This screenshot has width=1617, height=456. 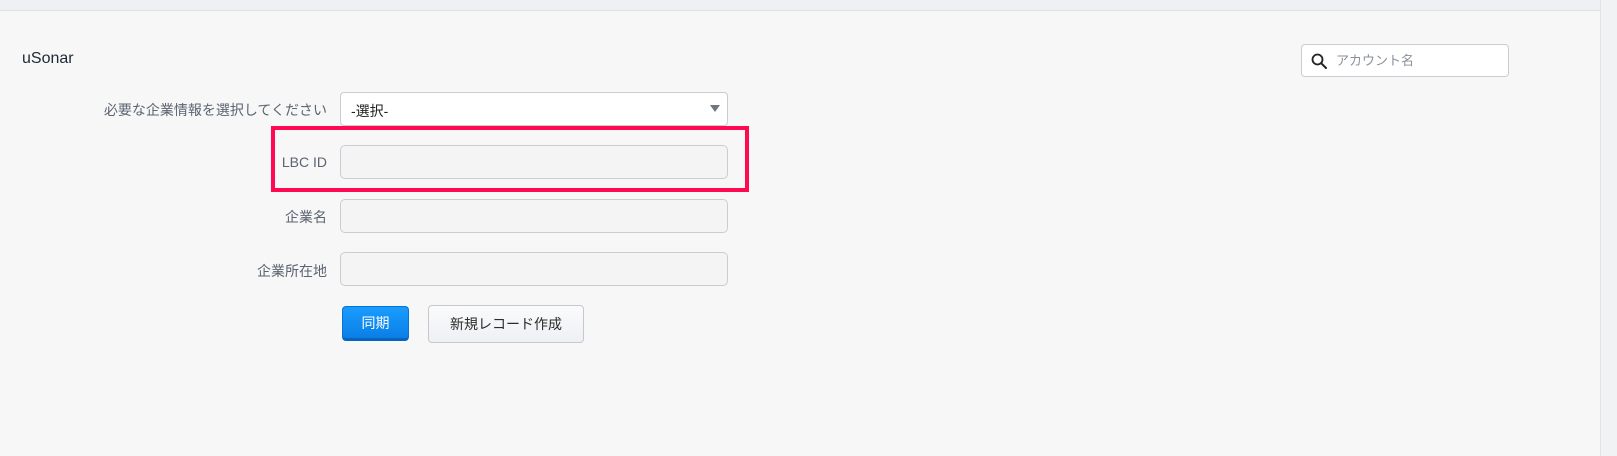 I want to click on search-icon, so click(x=1319, y=61).